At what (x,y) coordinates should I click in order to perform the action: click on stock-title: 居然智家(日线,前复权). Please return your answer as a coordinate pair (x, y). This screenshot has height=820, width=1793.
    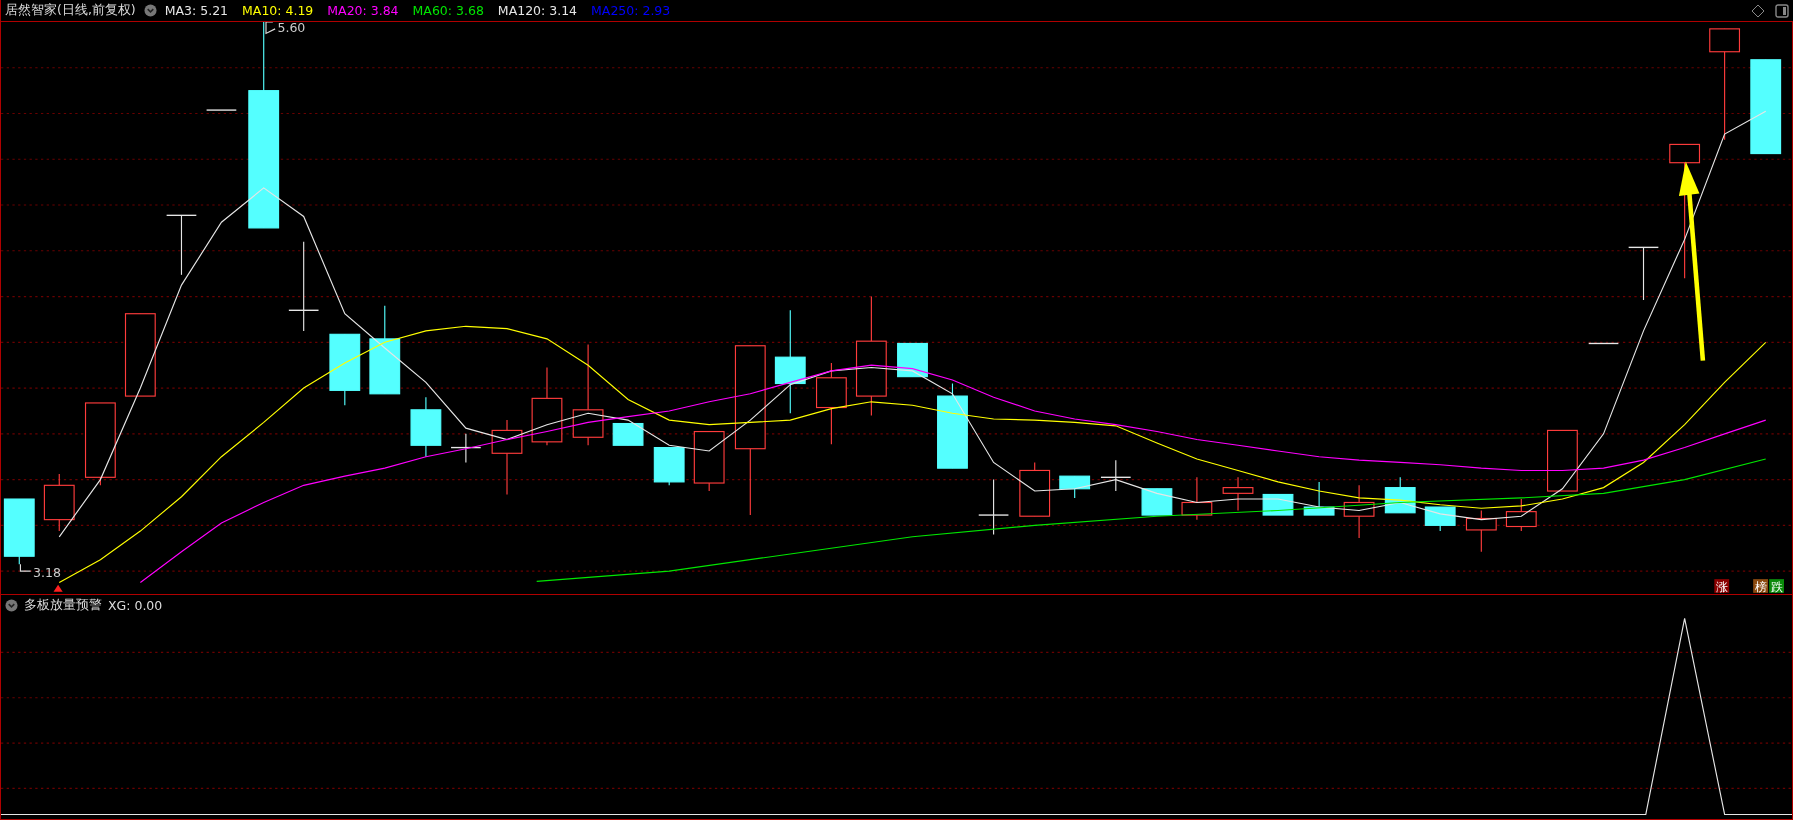
    Looking at the image, I should click on (70, 10).